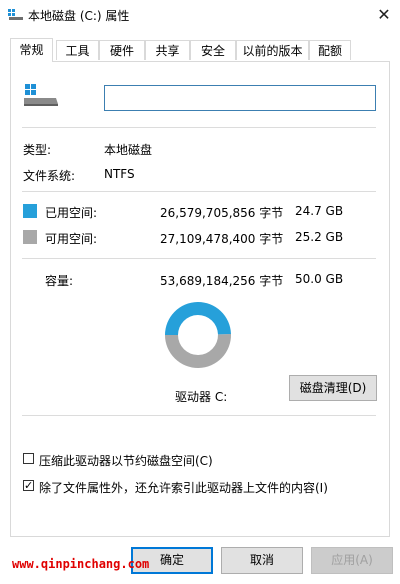  What do you see at coordinates (222, 281) in the screenshot?
I see `capacity-bytes: 53,689,184,256 字节` at bounding box center [222, 281].